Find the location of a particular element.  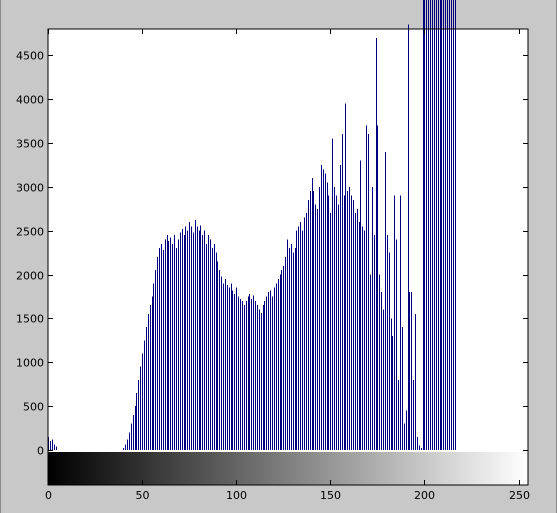

x-tick-label: 250 is located at coordinates (519, 495).